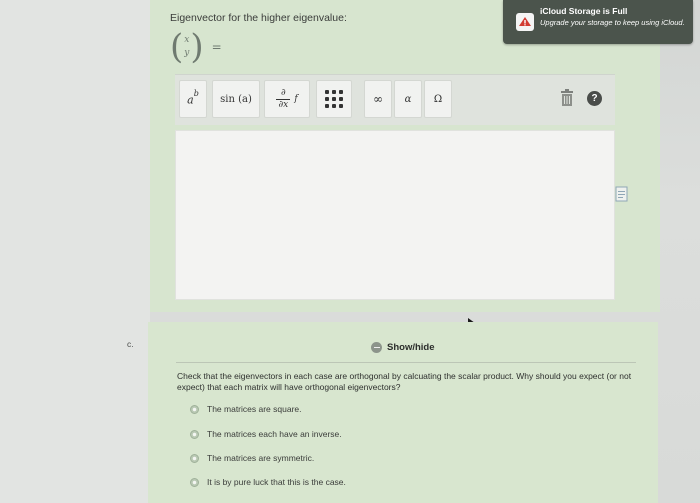 This screenshot has width=700, height=503. I want to click on option-symmetric: The matrices are symmetric., so click(252, 458).